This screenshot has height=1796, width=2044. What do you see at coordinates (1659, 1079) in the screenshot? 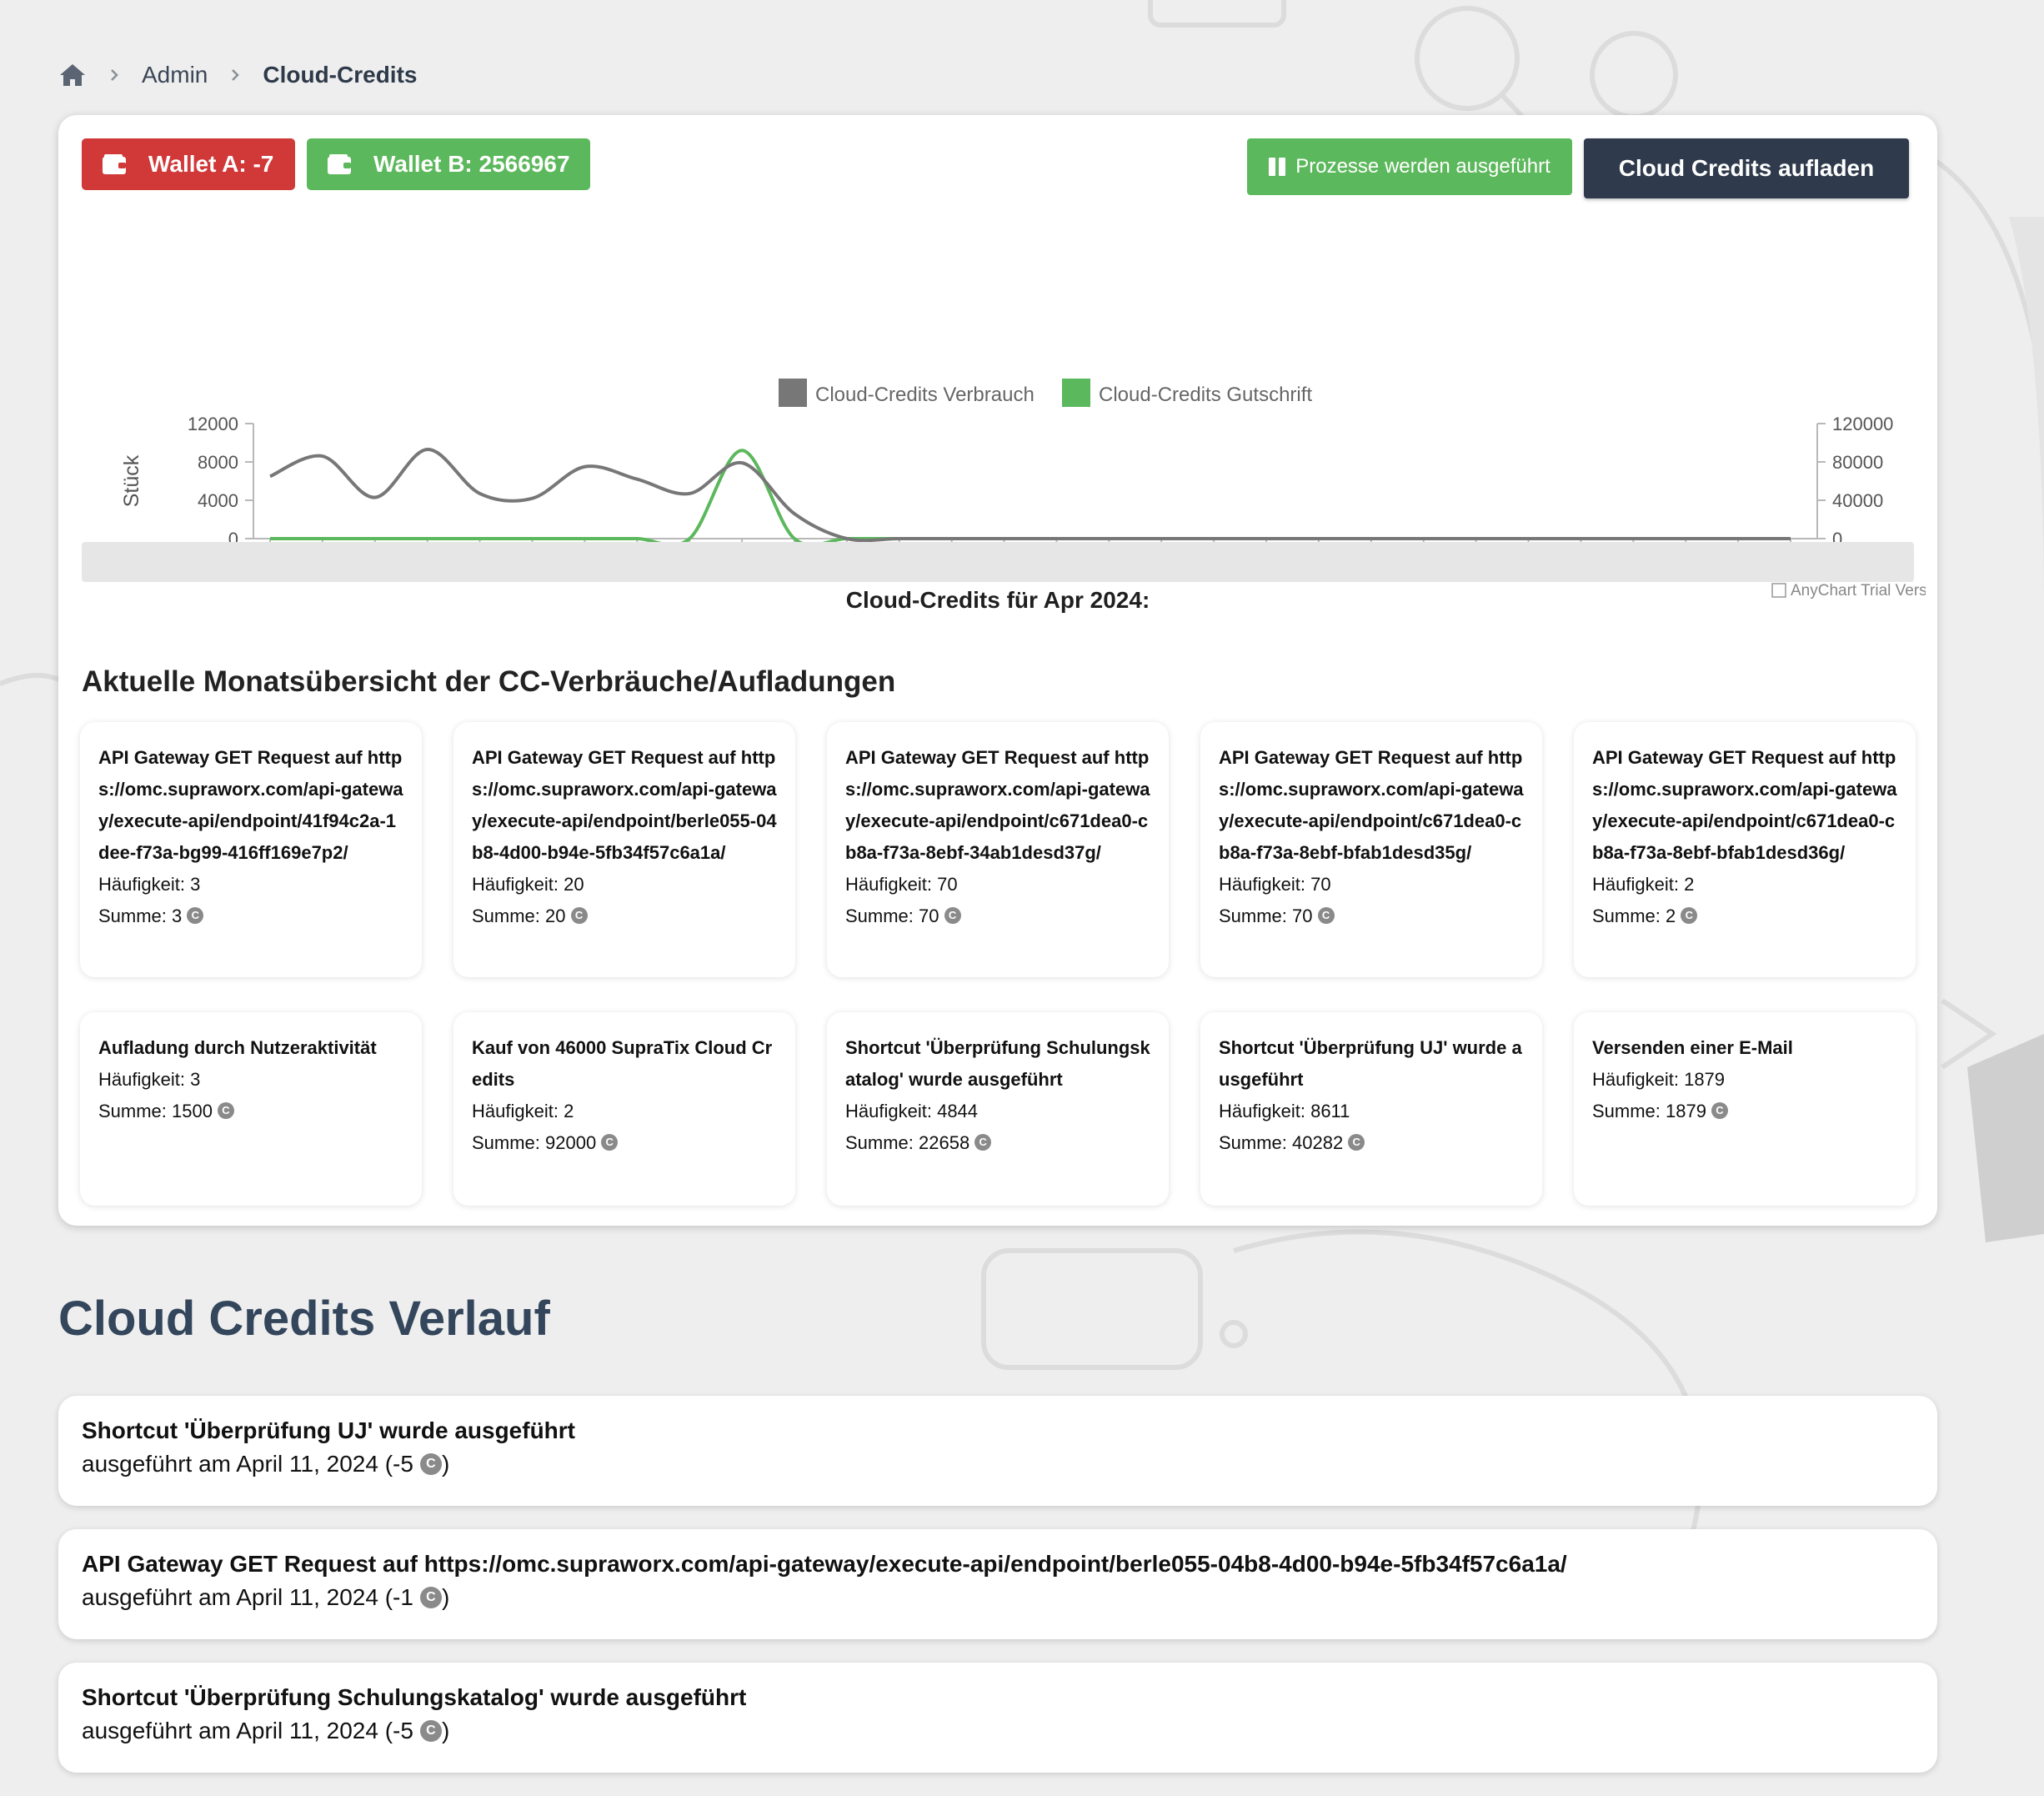
I see `usage-card-frequency: Häufigkeit: 1879` at bounding box center [1659, 1079].